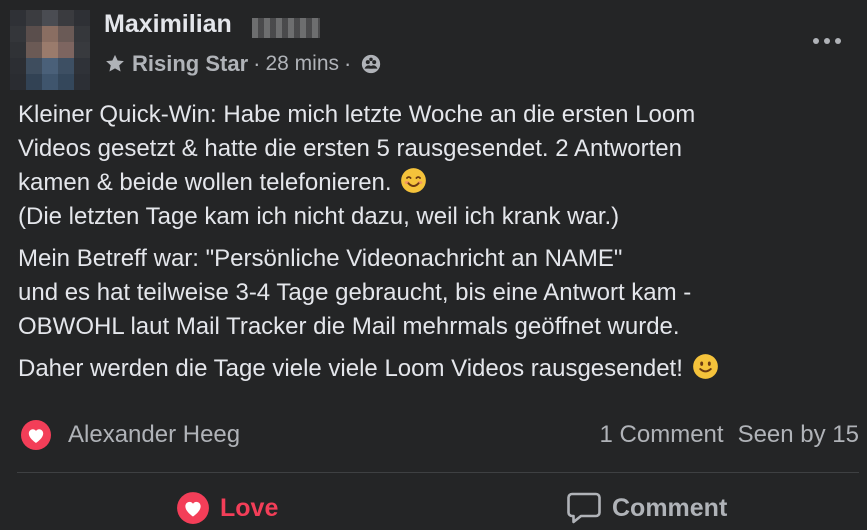  What do you see at coordinates (729, 435) in the screenshot?
I see `post-stats: 1 Comment Seen by 15` at bounding box center [729, 435].